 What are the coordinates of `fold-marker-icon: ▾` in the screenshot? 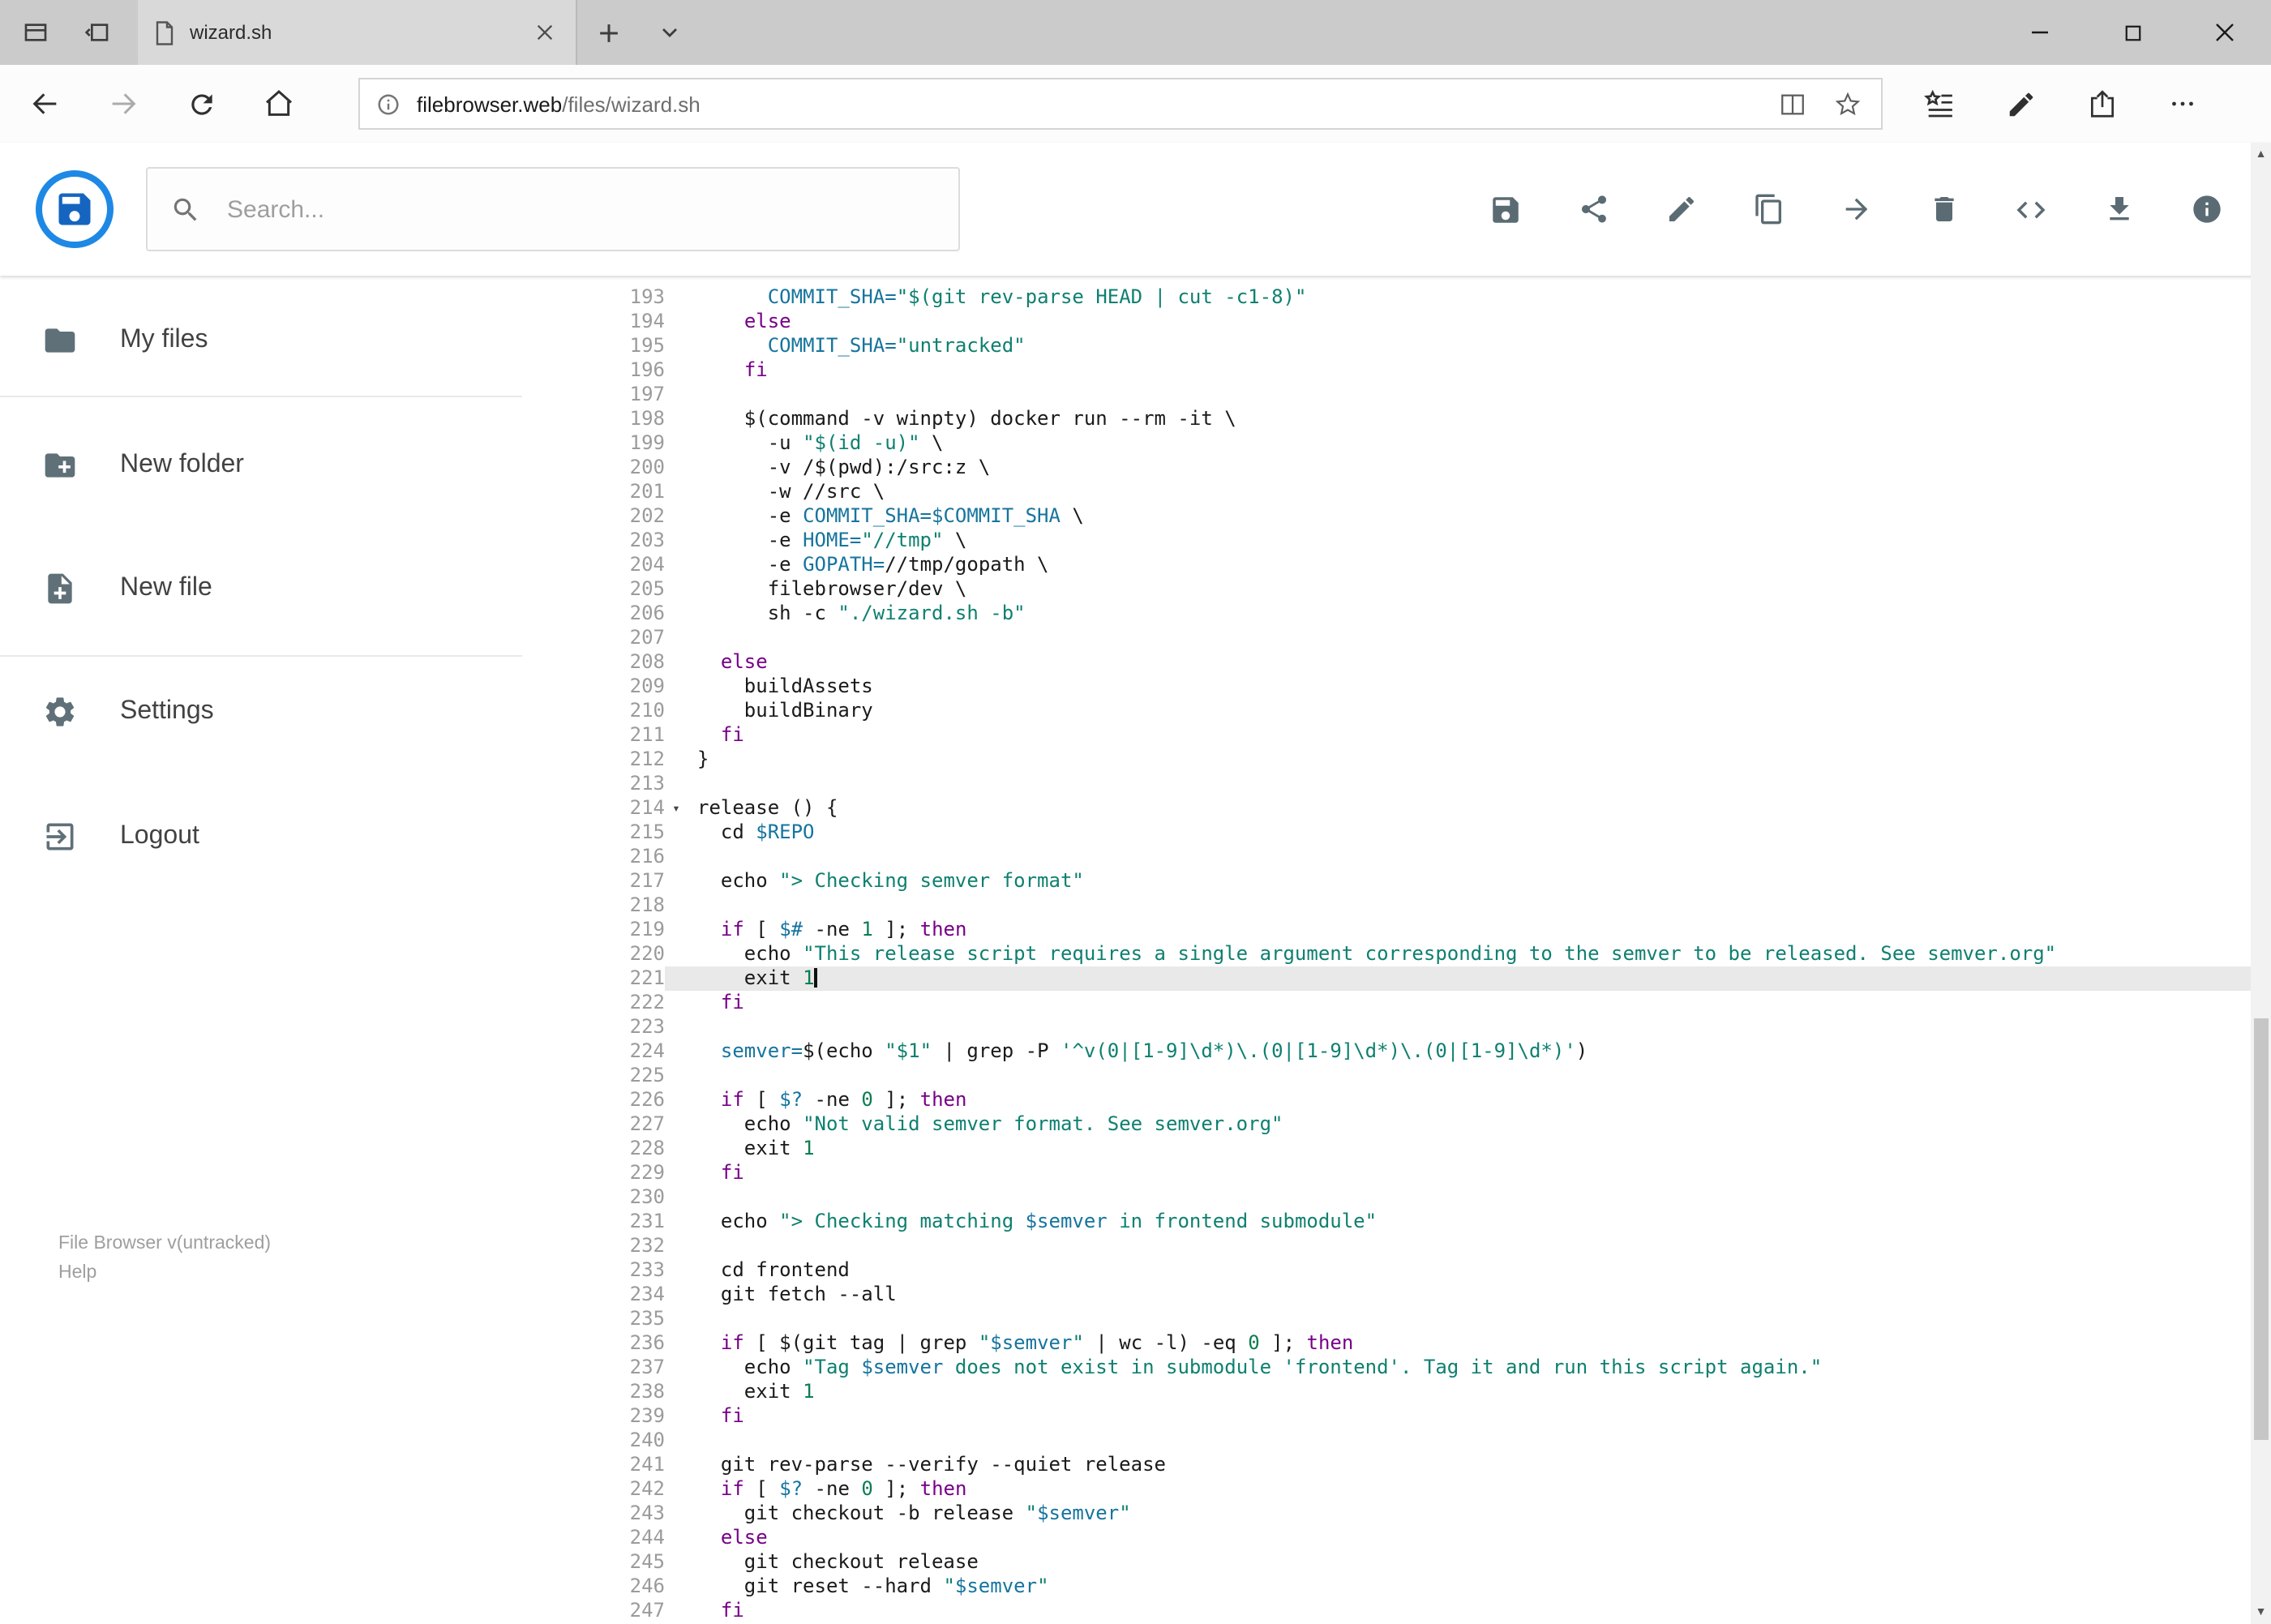 It's located at (677, 808).